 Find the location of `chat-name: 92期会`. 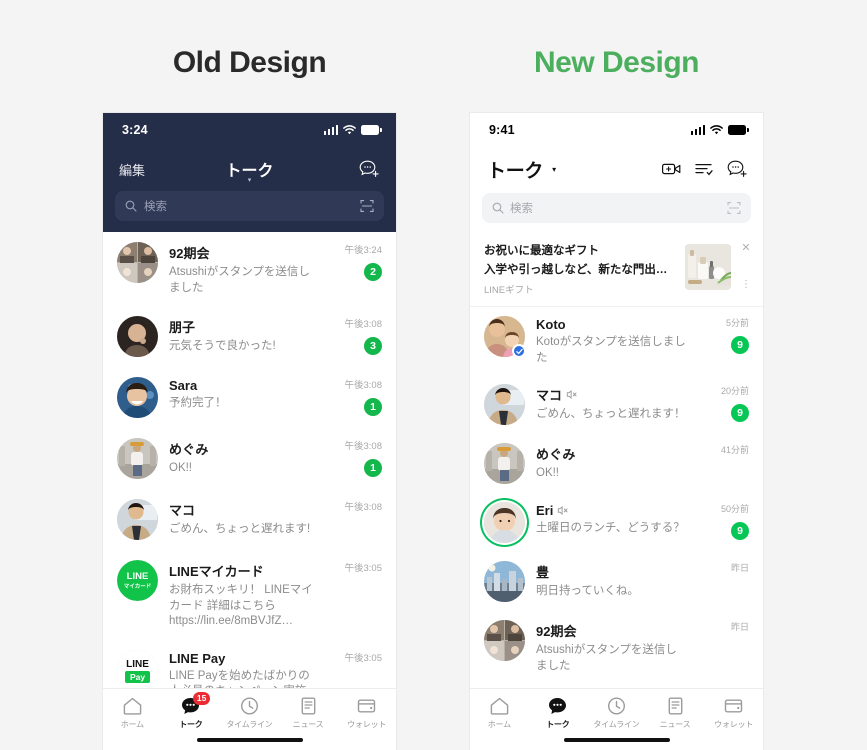

chat-name: 92期会 is located at coordinates (189, 253).